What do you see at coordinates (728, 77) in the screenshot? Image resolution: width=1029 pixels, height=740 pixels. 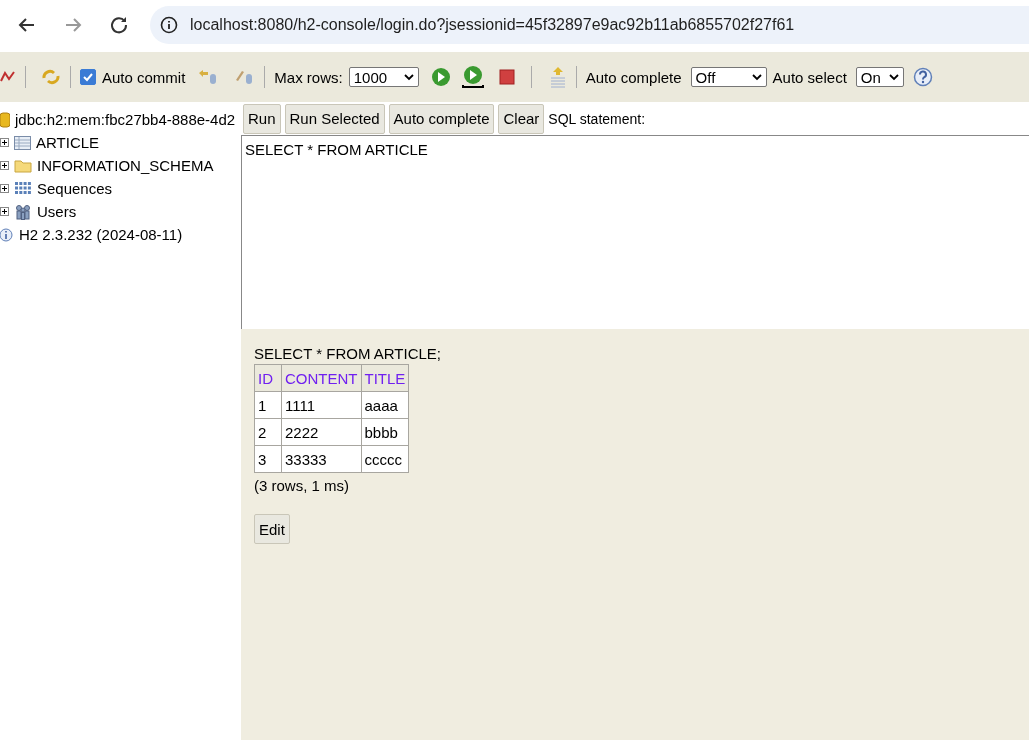 I see `auto-complete-select: Off` at bounding box center [728, 77].